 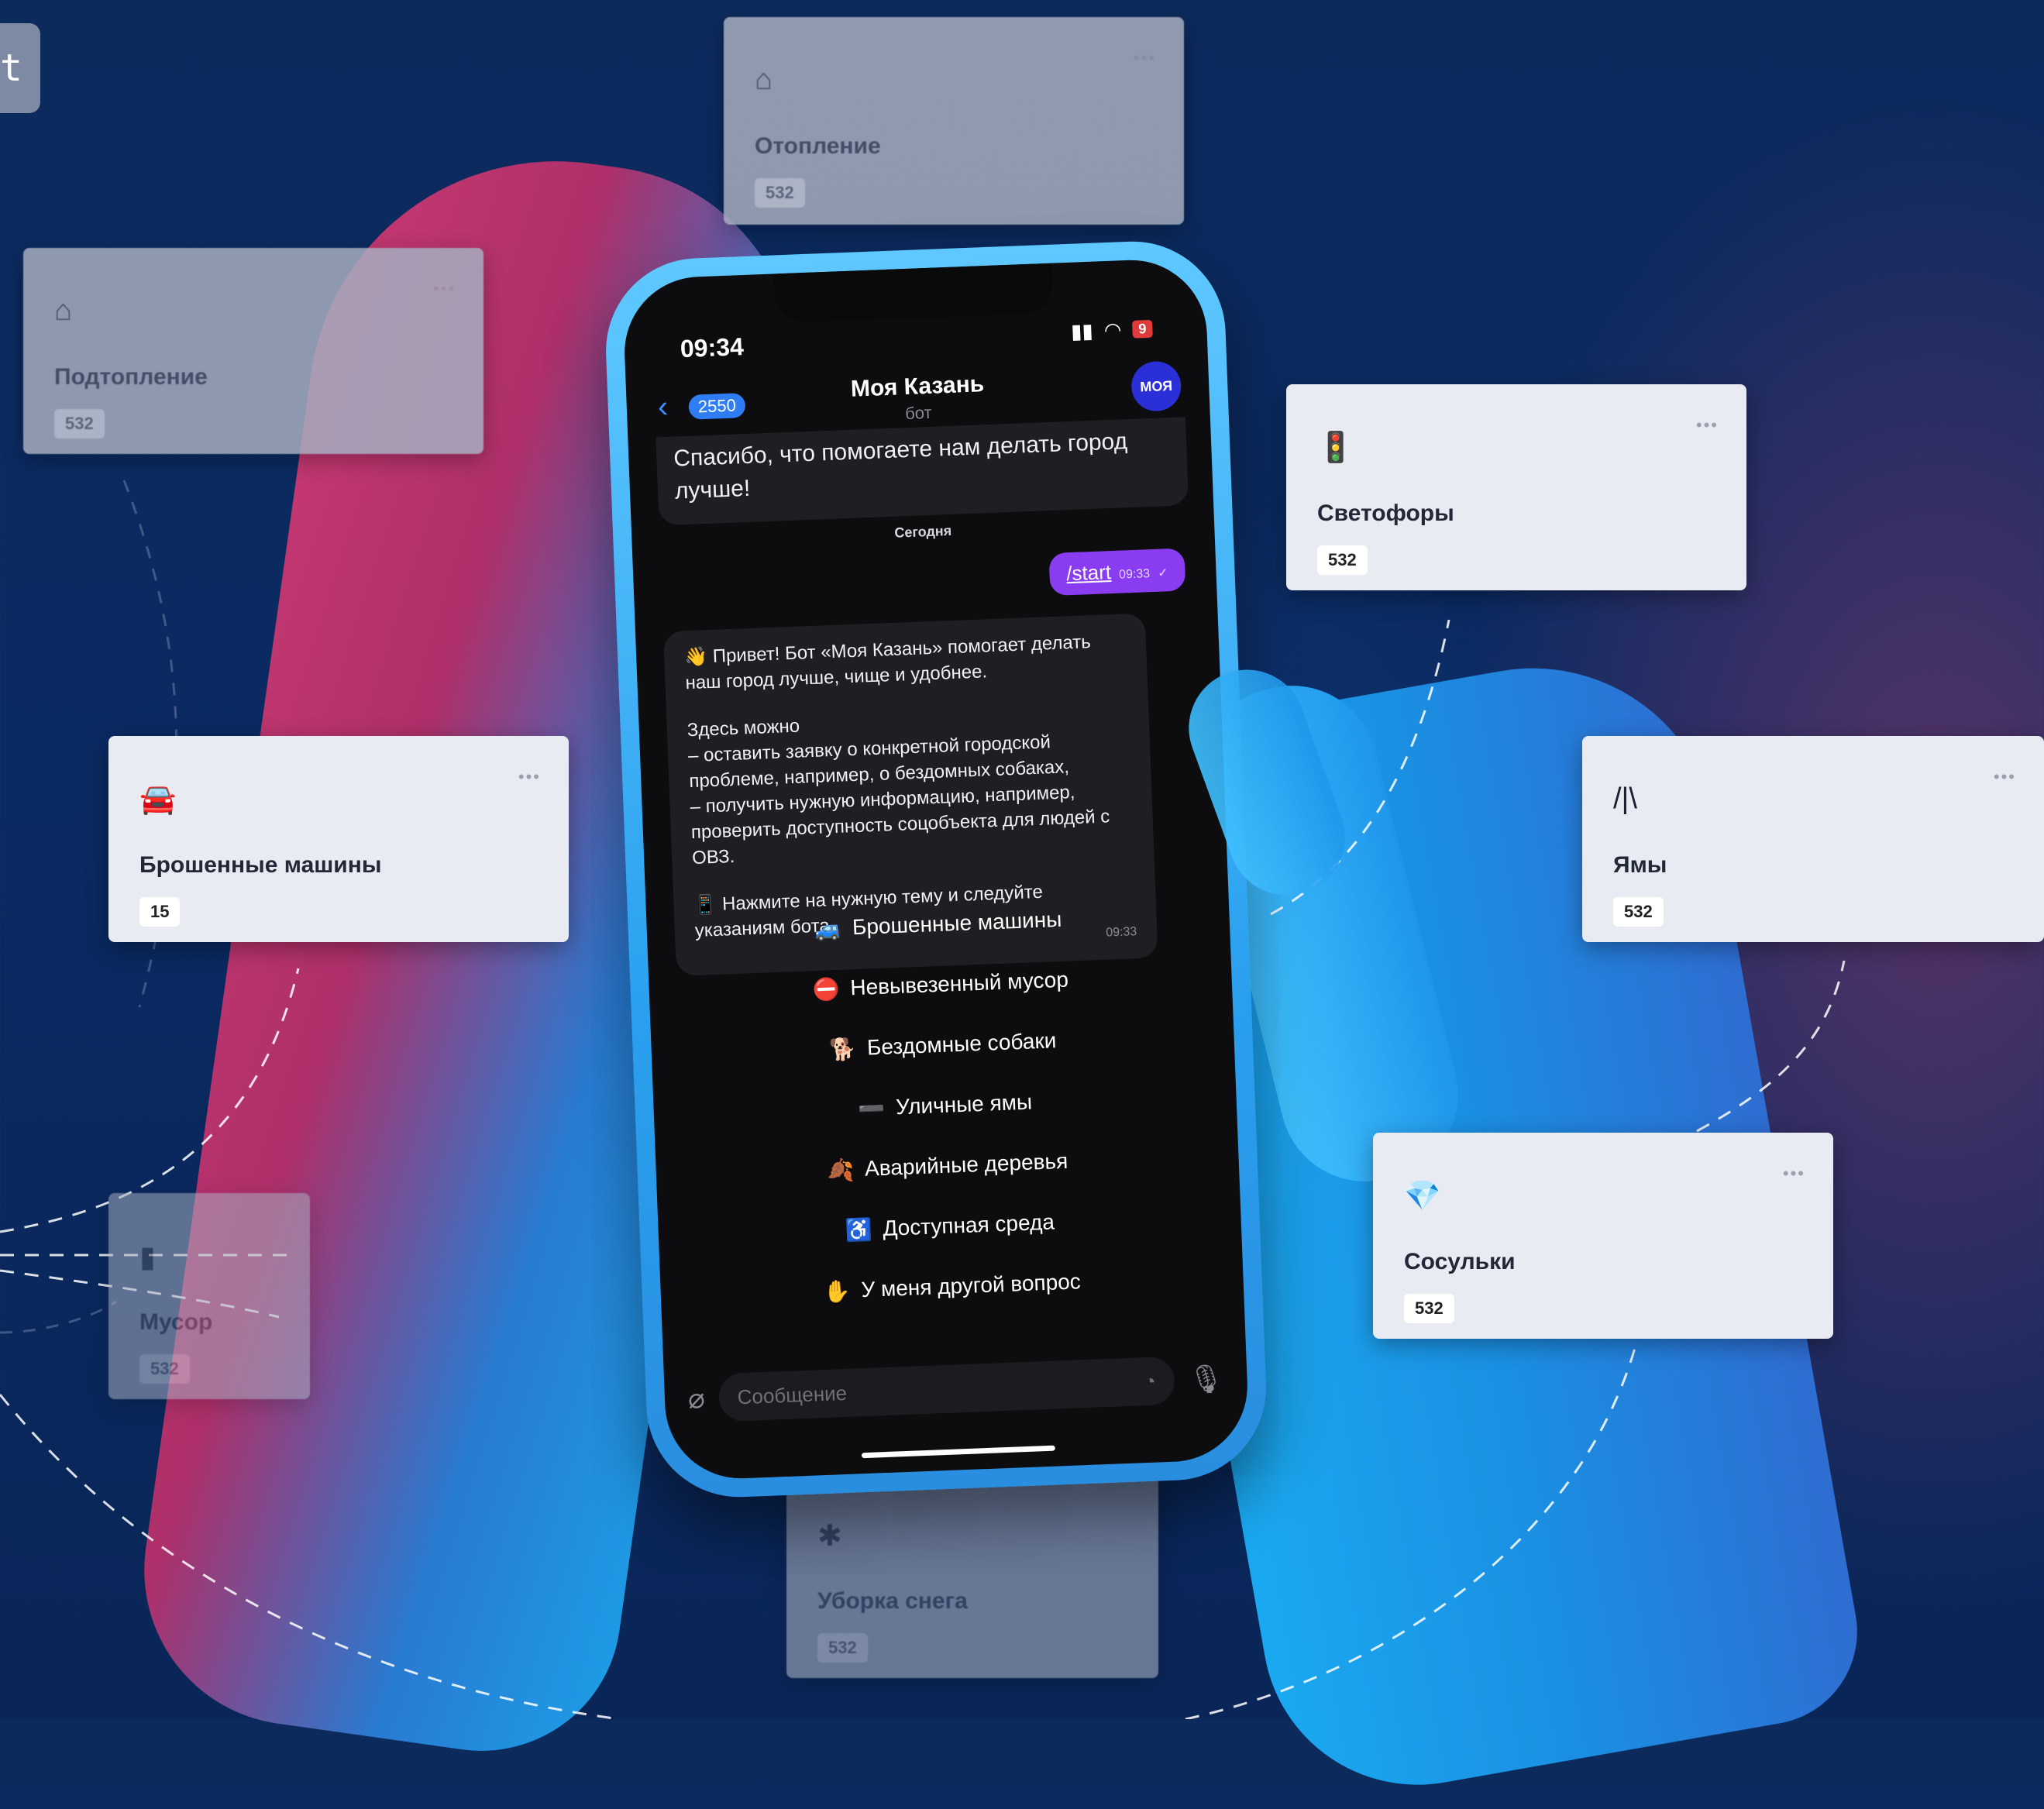 What do you see at coordinates (830, 1536) in the screenshot?
I see `snow-icon: ✱` at bounding box center [830, 1536].